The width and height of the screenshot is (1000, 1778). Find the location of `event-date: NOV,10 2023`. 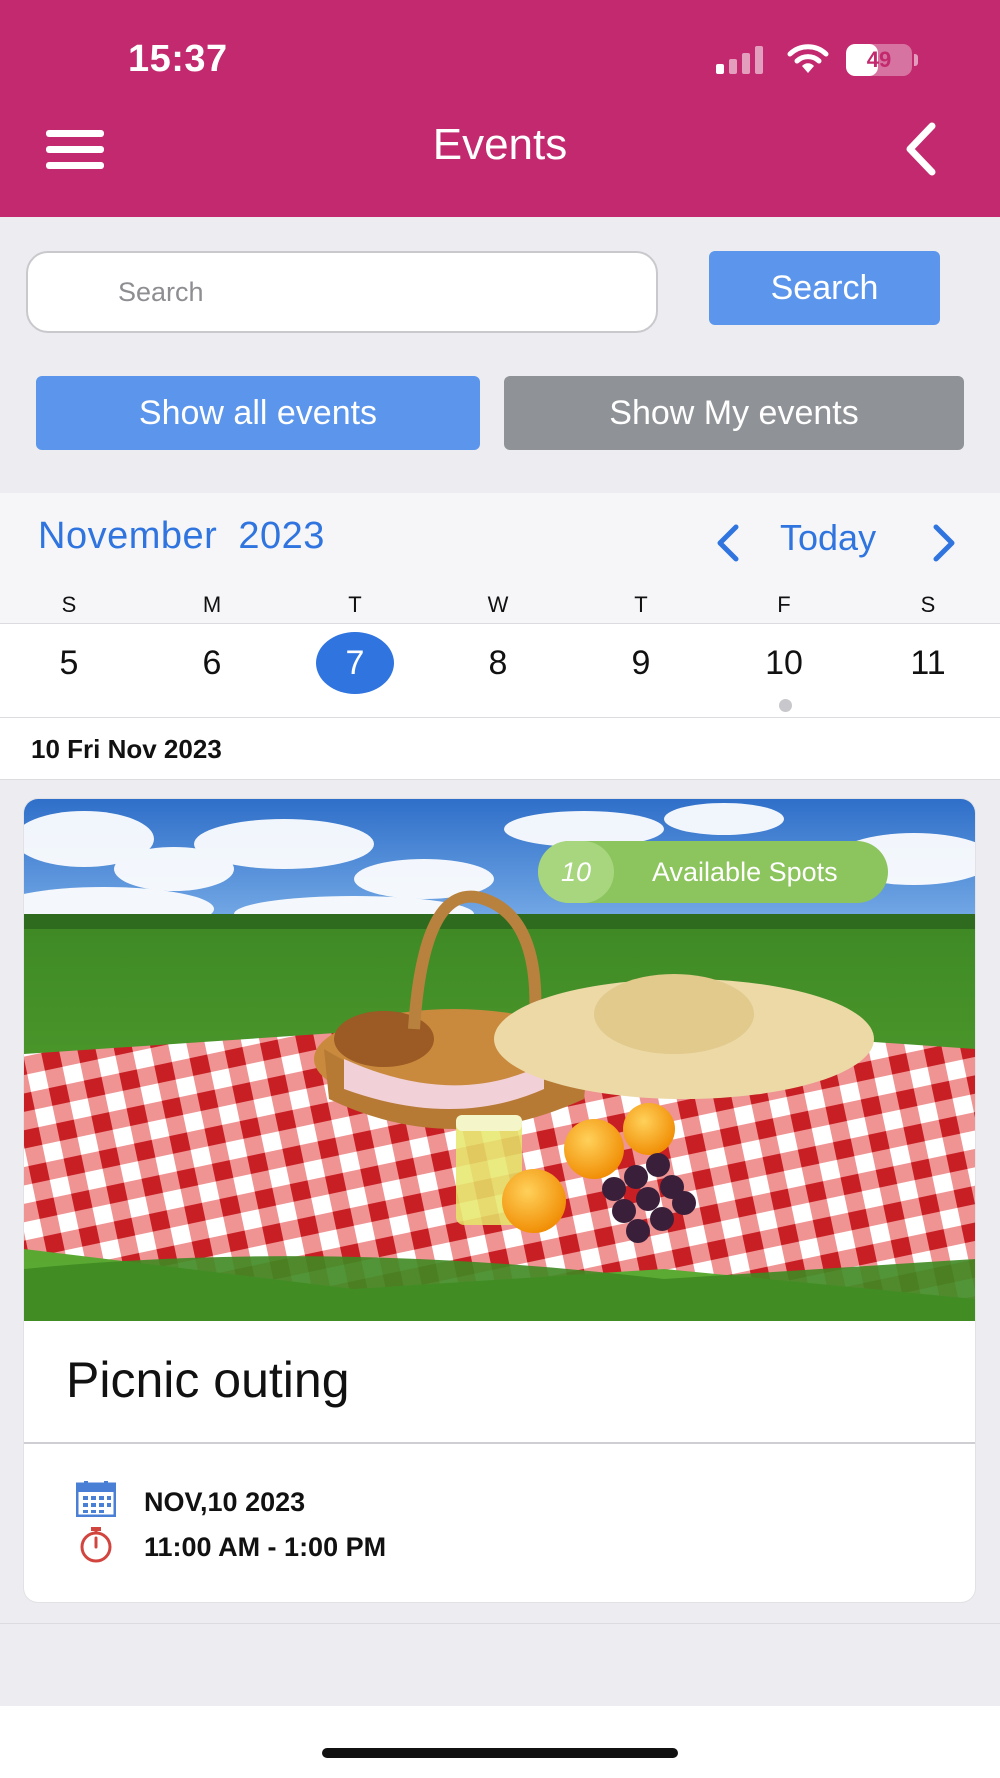

event-date: NOV,10 2023 is located at coordinates (225, 1502).